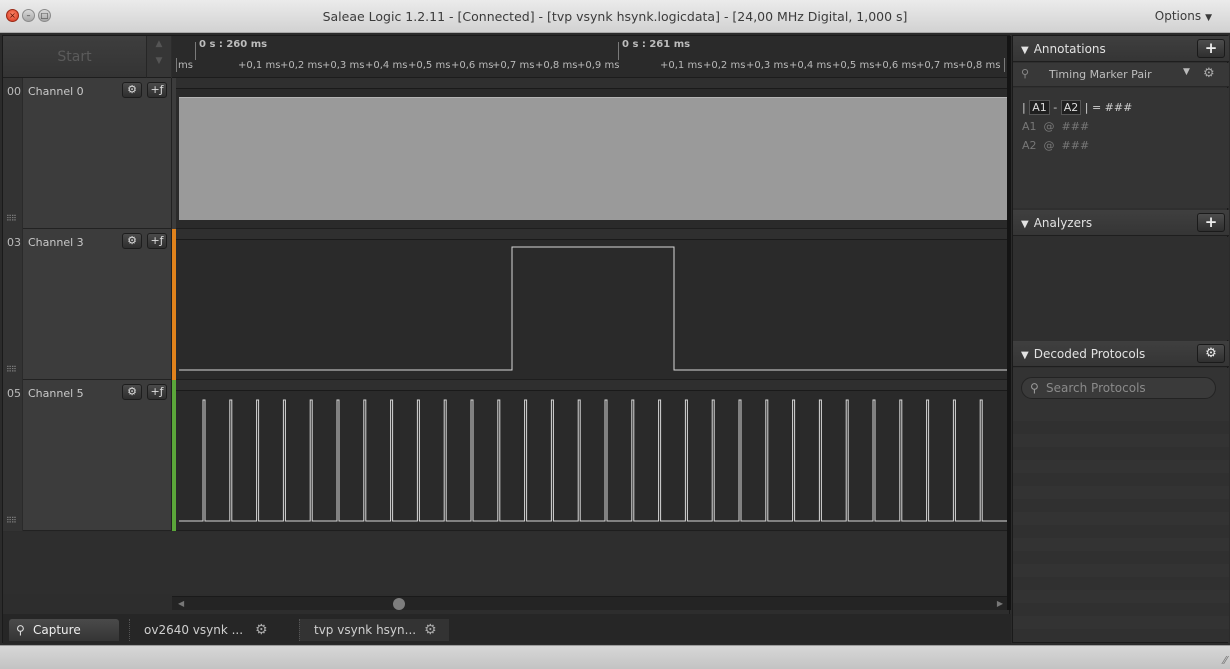 This screenshot has height=669, width=1230. I want to click on marker-a2-line: A2 @ ###, so click(1056, 145).